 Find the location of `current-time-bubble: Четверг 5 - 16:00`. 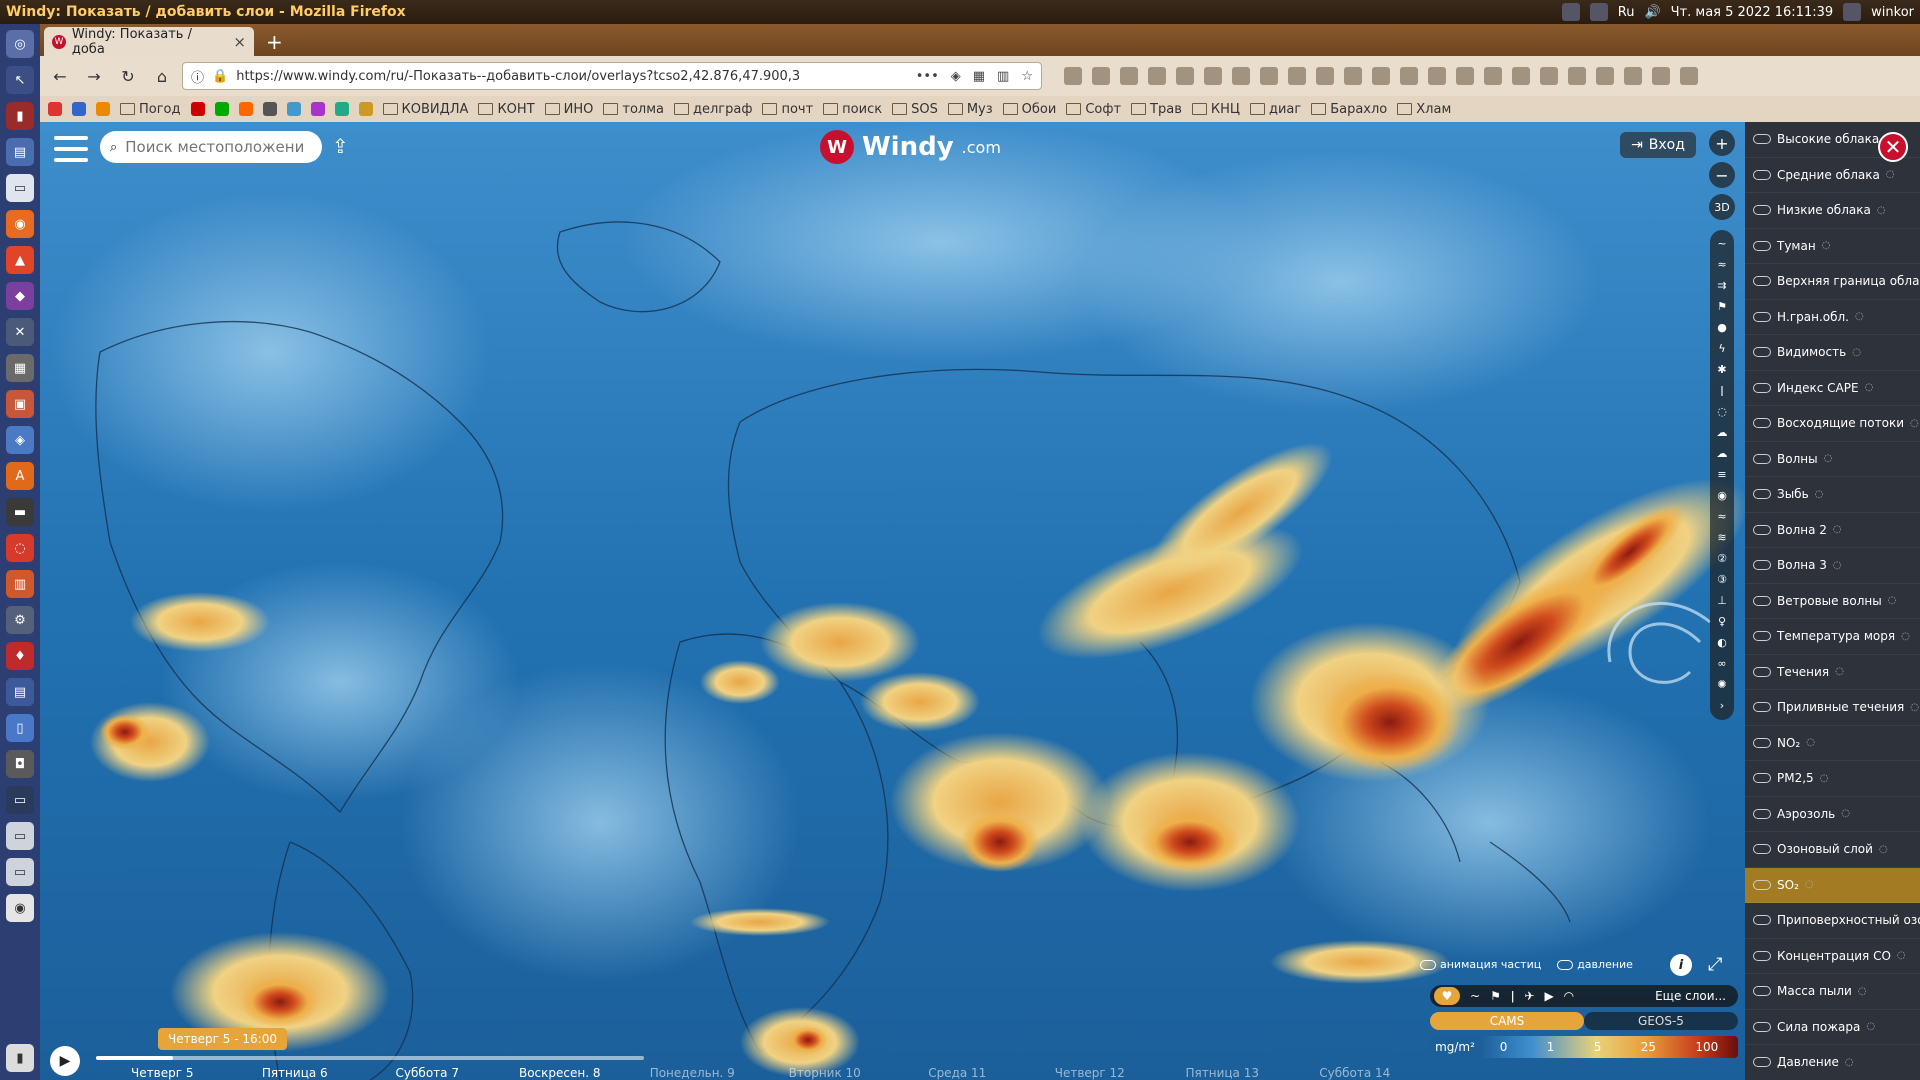

current-time-bubble: Четверг 5 - 16:00 is located at coordinates (222, 1039).